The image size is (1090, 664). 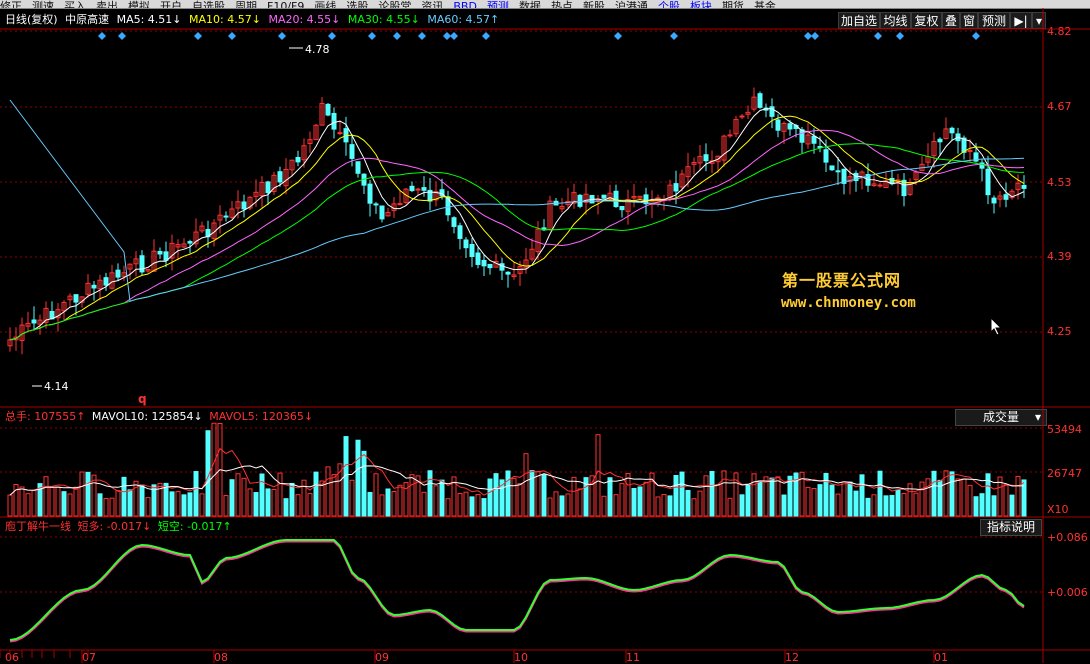 I want to click on short-short-line, so click(x=517, y=590).